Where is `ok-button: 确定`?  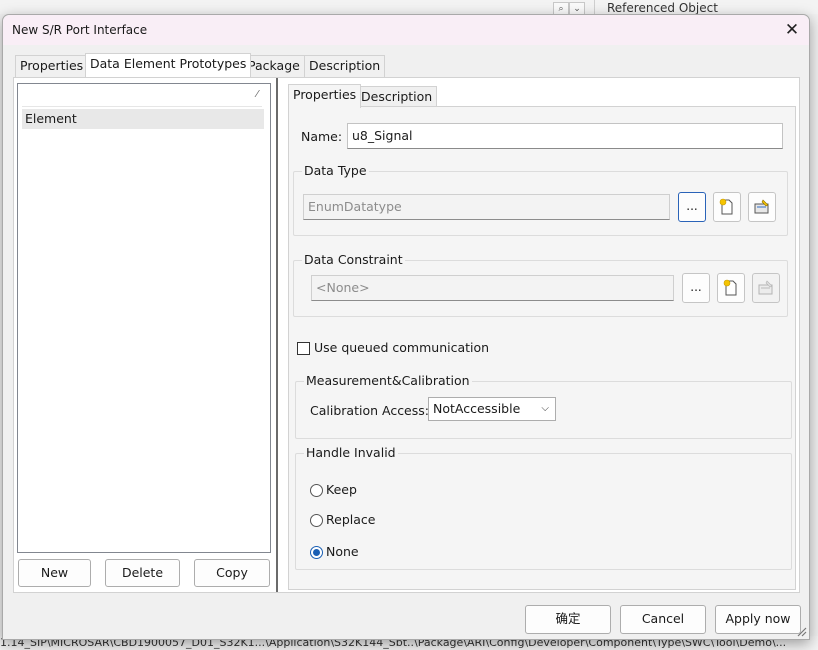
ok-button: 确定 is located at coordinates (568, 619).